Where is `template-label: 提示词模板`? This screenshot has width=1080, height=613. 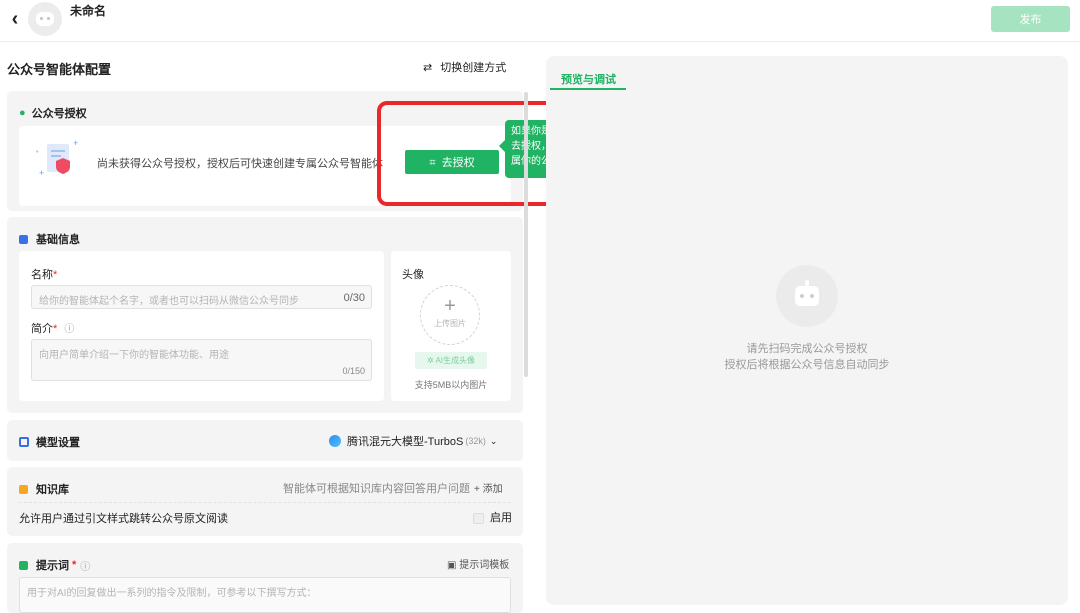 template-label: 提示词模板 is located at coordinates (484, 565).